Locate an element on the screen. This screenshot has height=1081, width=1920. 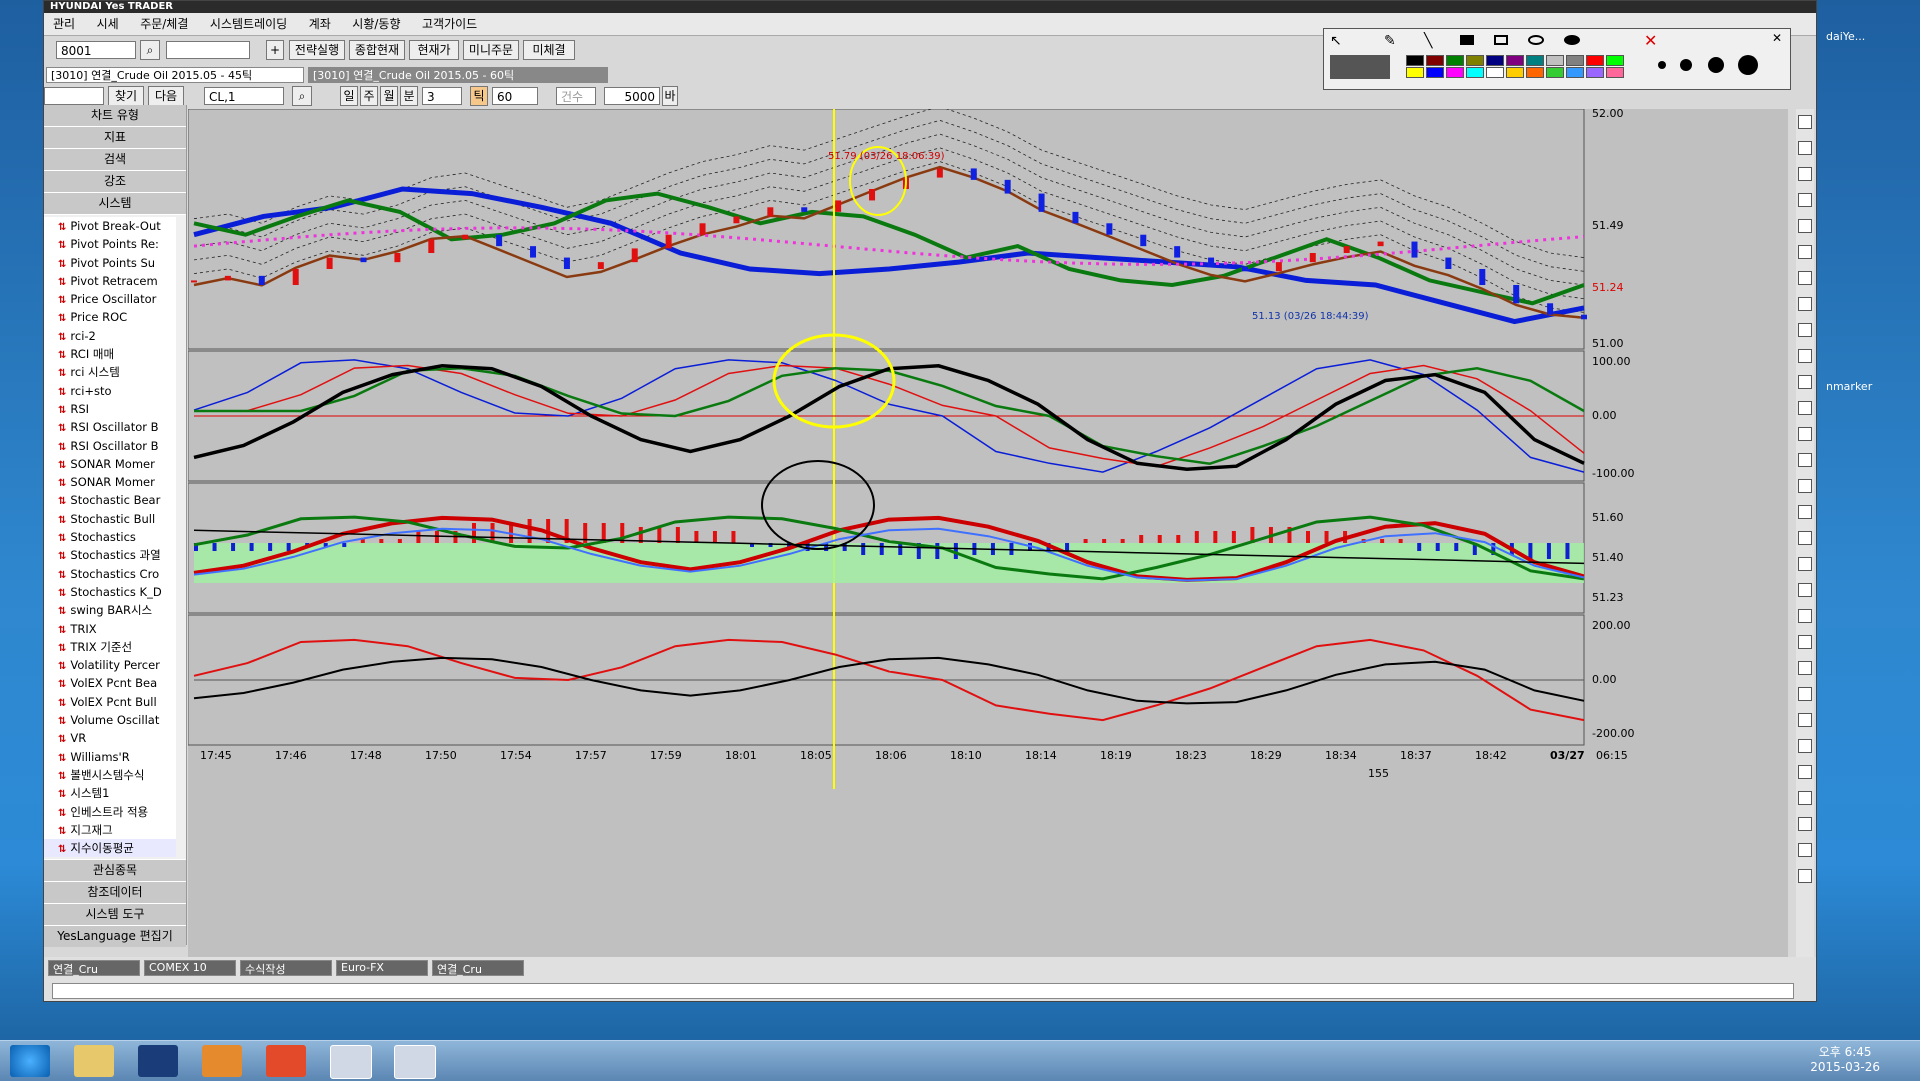
system-list-item: ⇅ TRIX is located at coordinates (110, 629).